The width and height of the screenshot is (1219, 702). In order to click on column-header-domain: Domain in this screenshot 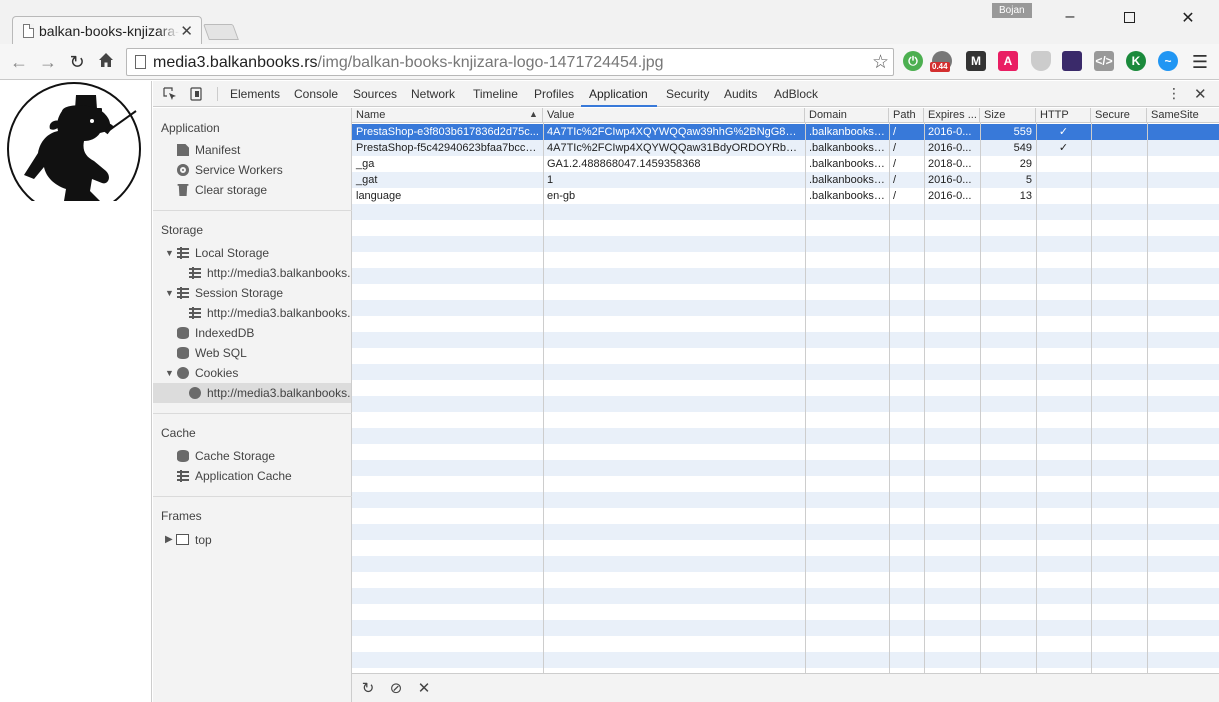, I will do `click(847, 115)`.